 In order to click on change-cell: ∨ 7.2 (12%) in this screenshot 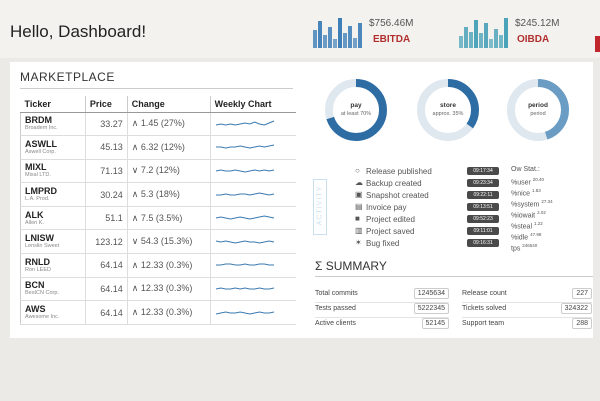, I will do `click(168, 171)`.